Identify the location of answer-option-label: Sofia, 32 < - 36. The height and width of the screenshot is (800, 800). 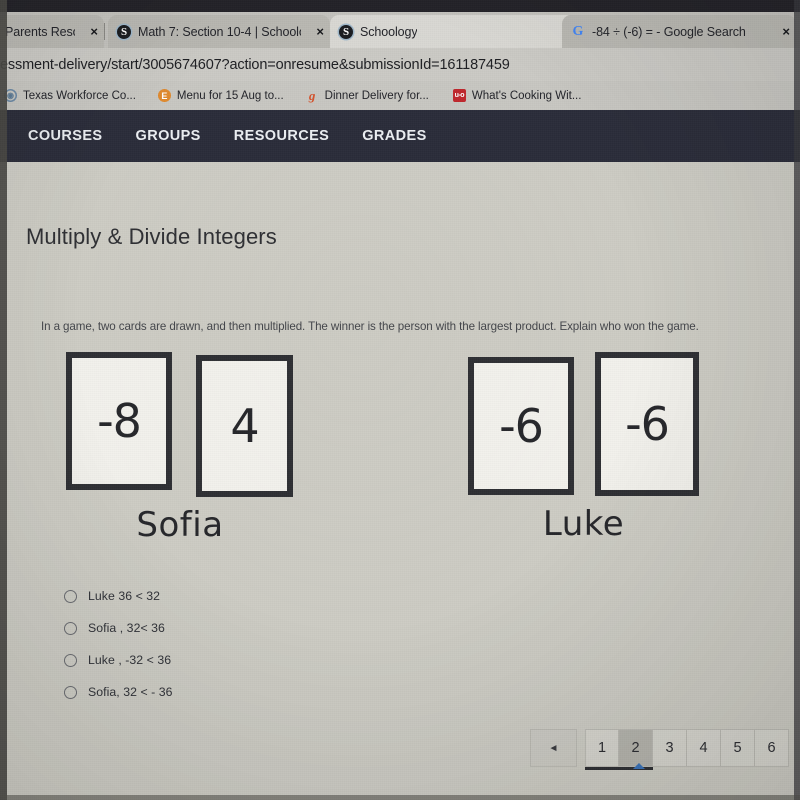
(130, 692).